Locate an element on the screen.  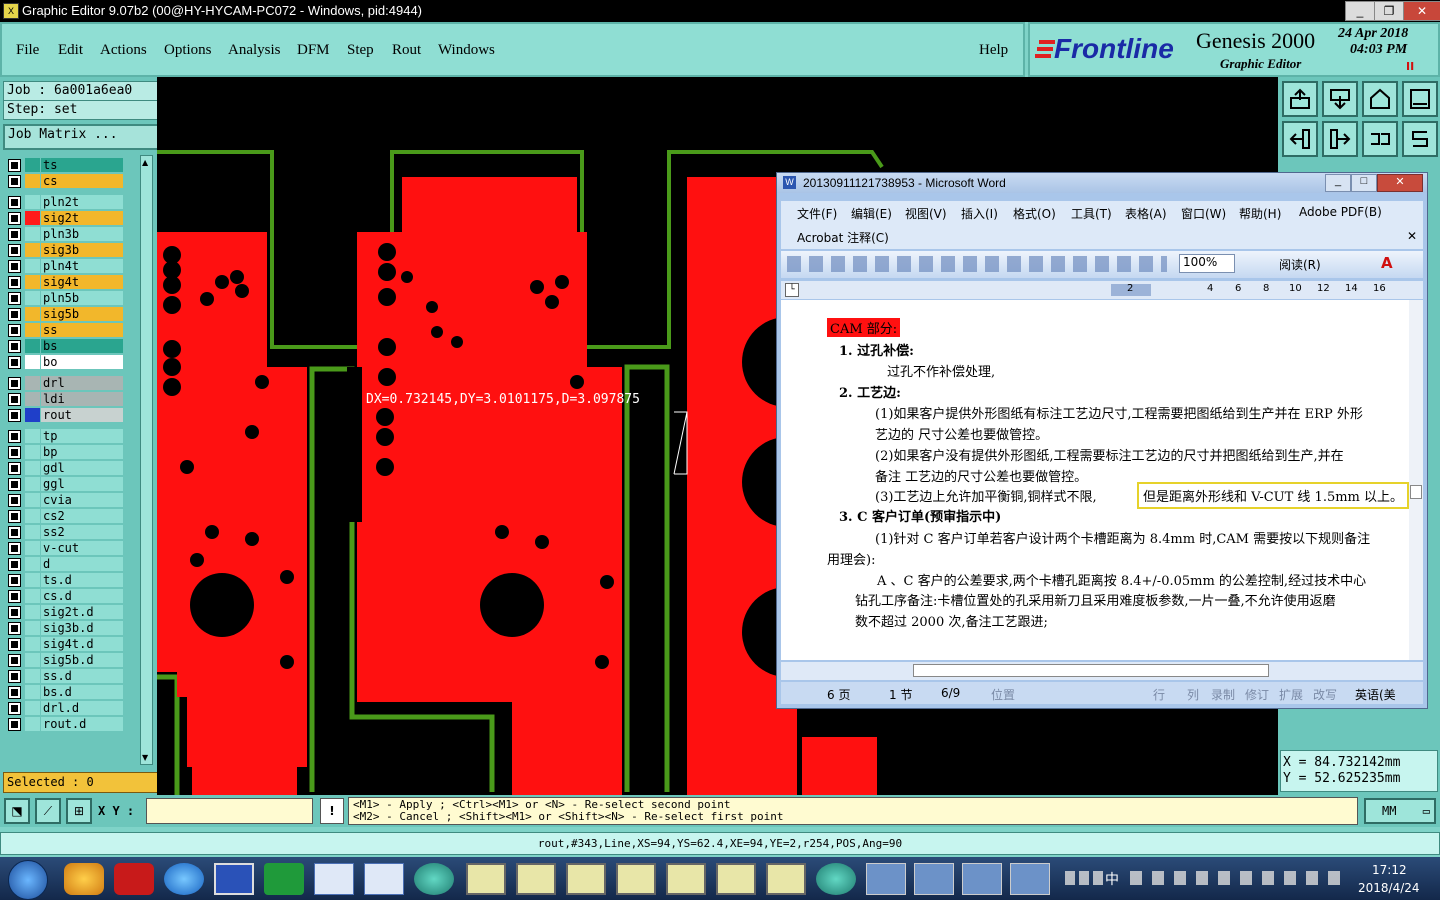
layer-name: cs2 is located at coordinates (82, 516).